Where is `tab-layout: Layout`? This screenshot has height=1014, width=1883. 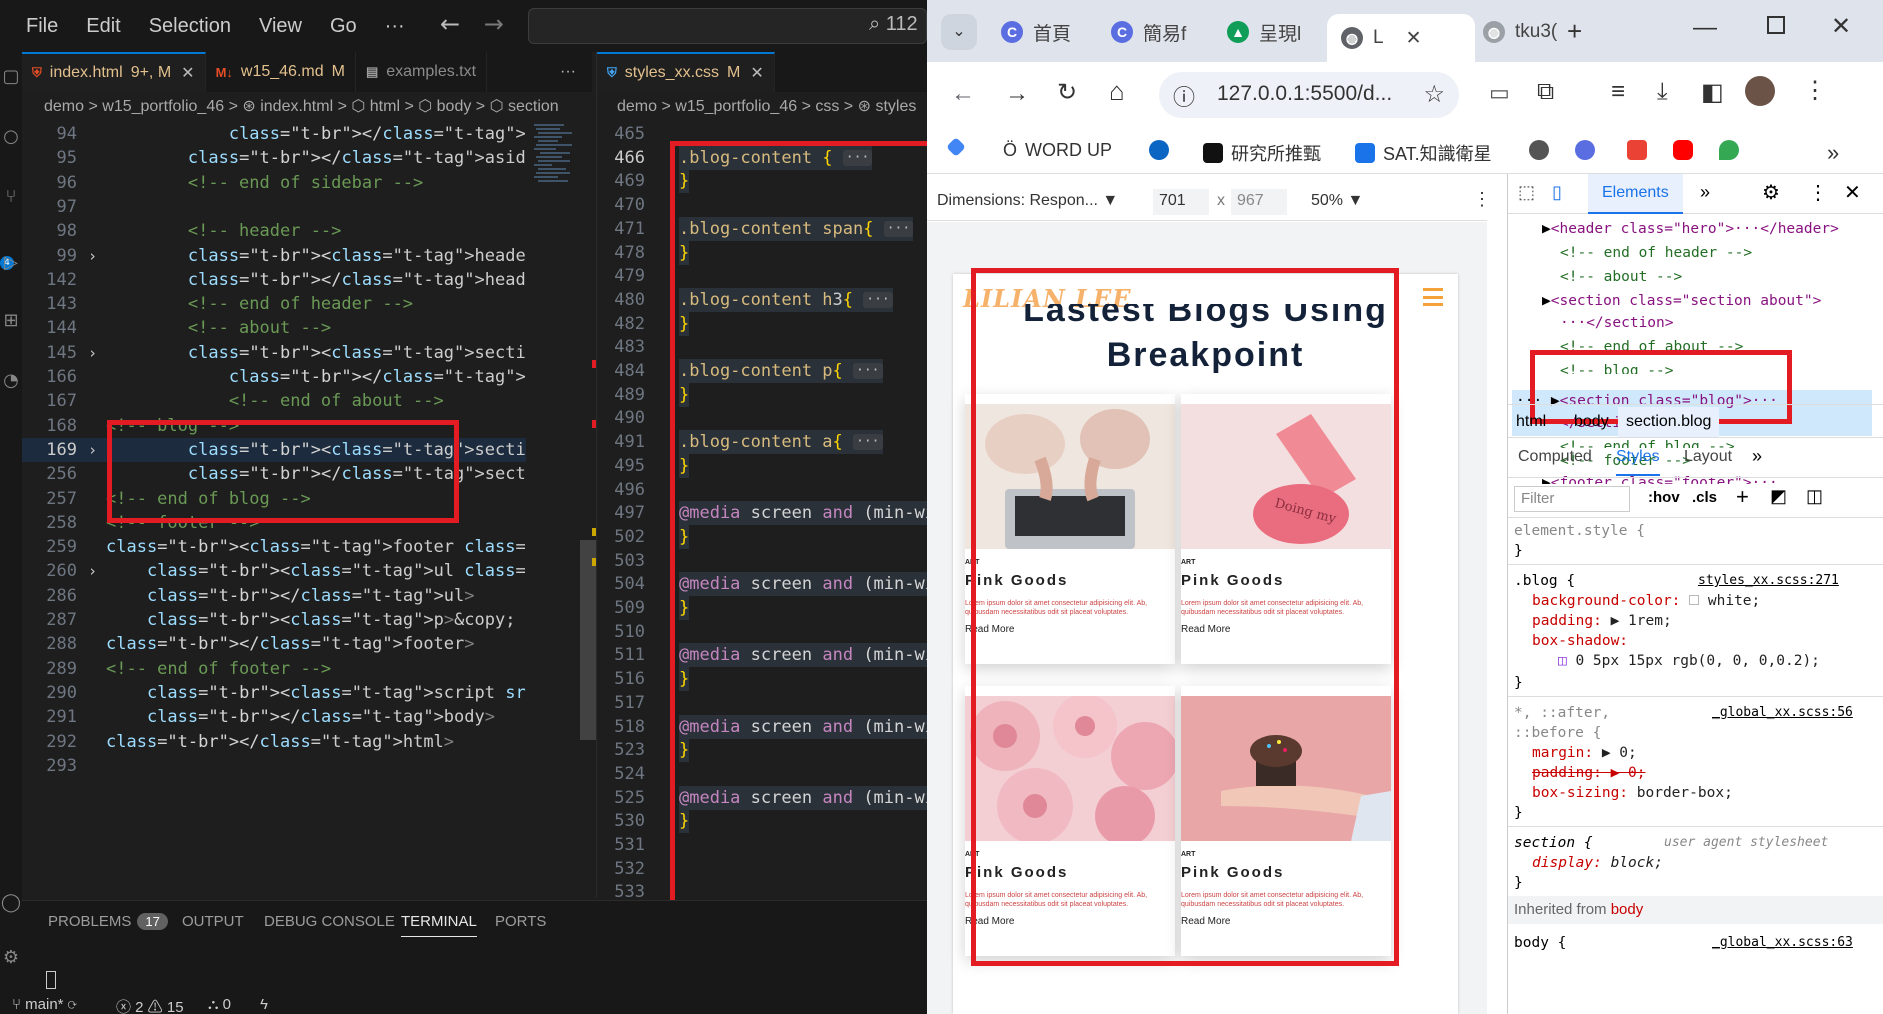
tab-layout: Layout is located at coordinates (1708, 457).